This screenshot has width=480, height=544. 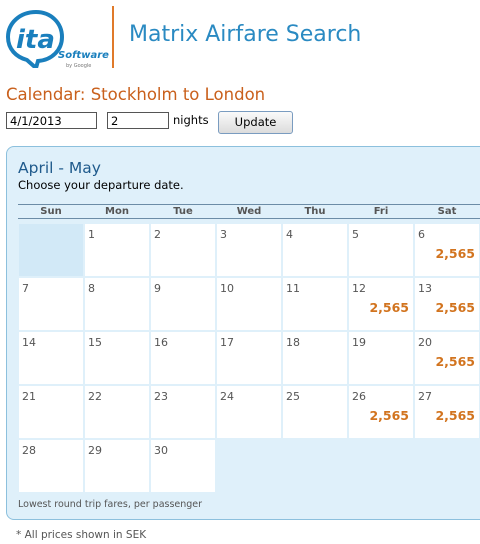 I want to click on day-number: 6, so click(x=421, y=234).